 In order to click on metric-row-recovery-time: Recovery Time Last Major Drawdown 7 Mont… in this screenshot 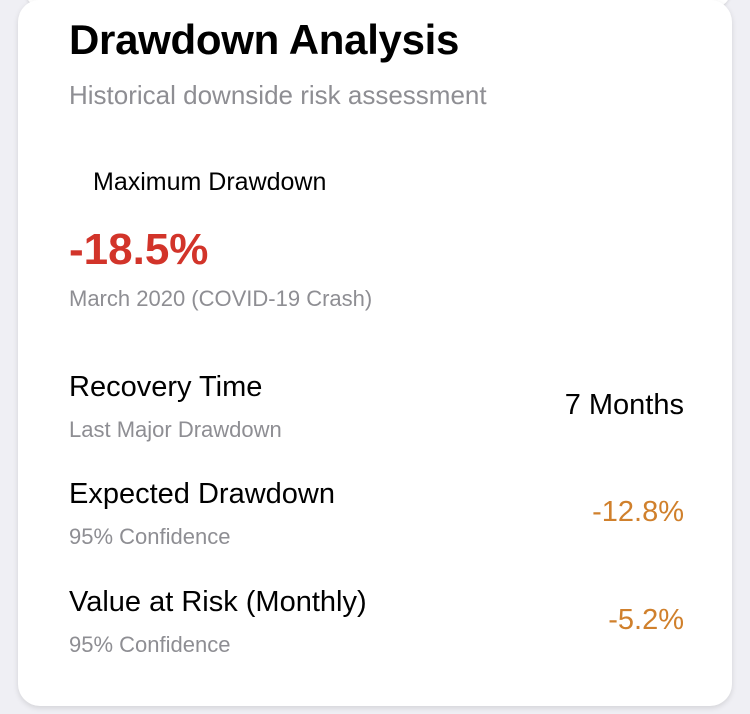, I will do `click(376, 411)`.